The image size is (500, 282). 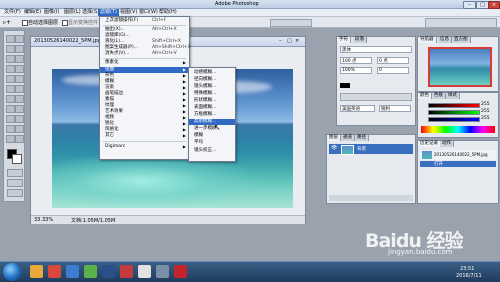 I want to click on history-snapshot: 20130526140022_5PM.jpg, so click(x=458, y=155).